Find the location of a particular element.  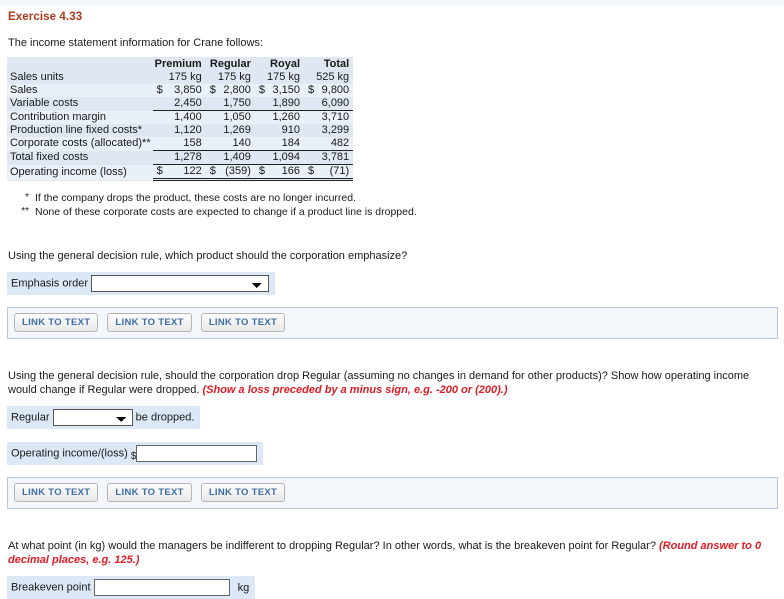

cell-value: 482 is located at coordinates (334, 144).